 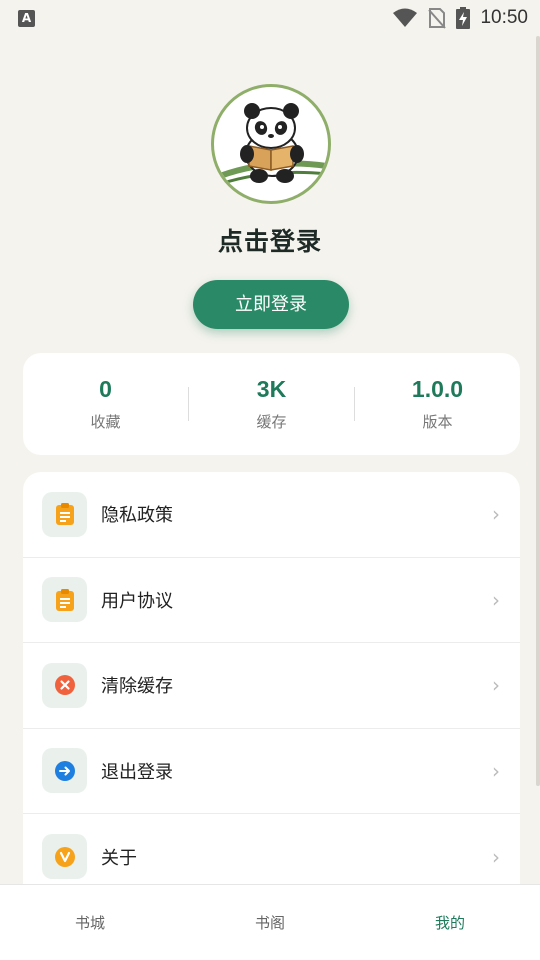 What do you see at coordinates (137, 601) in the screenshot?
I see `menu-label: 用户协议` at bounding box center [137, 601].